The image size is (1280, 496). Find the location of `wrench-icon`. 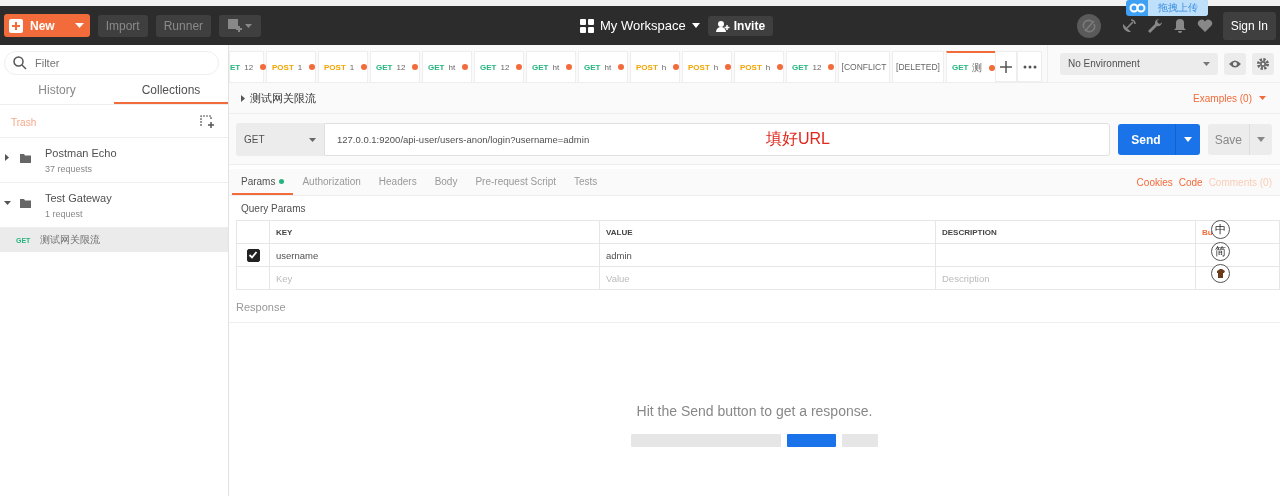

wrench-icon is located at coordinates (1154, 25).